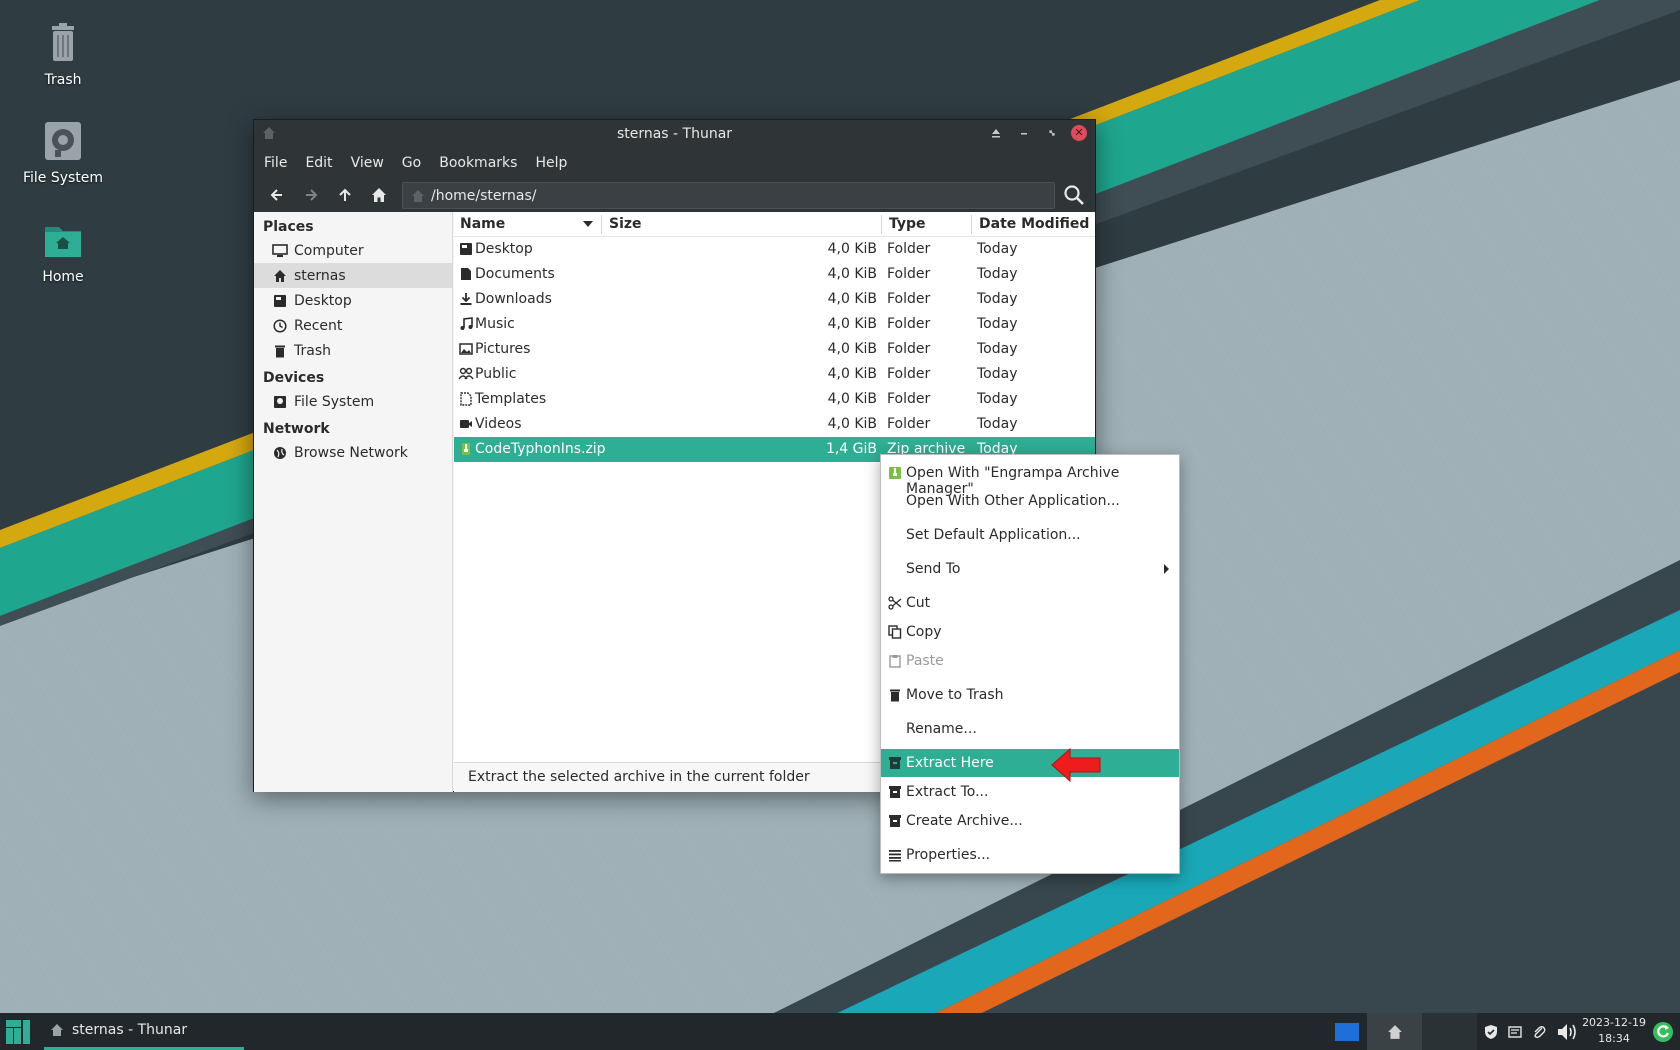 The image size is (1680, 1050). Describe the element at coordinates (674, 163) in the screenshot. I see `menubar: File Edit View Go Bookmarks Help` at that location.